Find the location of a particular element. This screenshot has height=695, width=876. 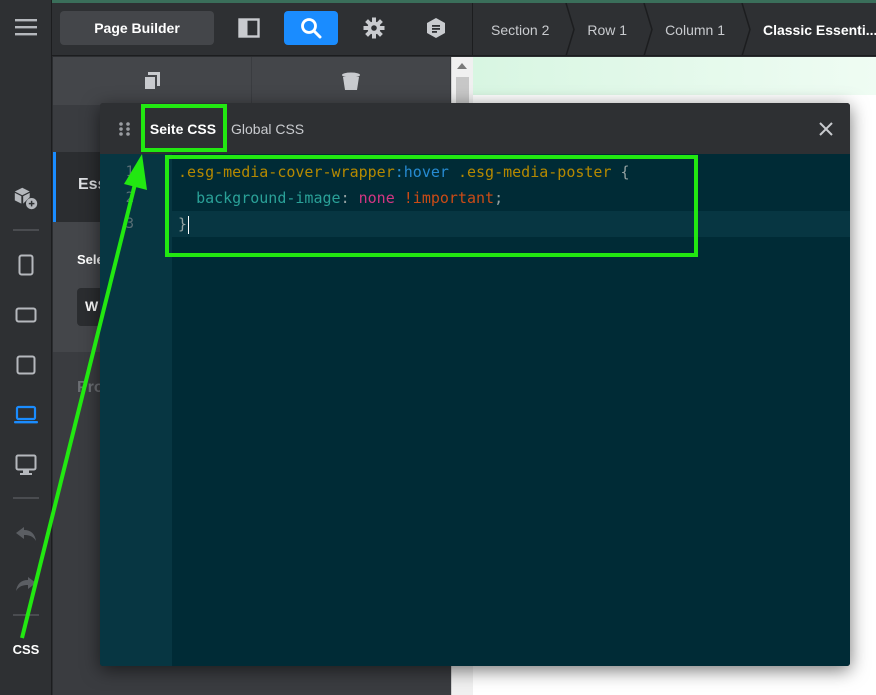

css-brace: { is located at coordinates (620, 172).